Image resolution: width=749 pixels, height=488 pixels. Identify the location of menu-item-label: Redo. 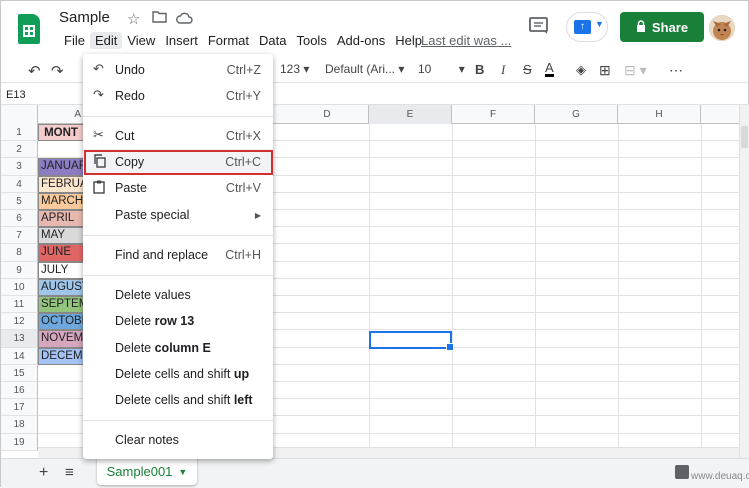
(130, 96).